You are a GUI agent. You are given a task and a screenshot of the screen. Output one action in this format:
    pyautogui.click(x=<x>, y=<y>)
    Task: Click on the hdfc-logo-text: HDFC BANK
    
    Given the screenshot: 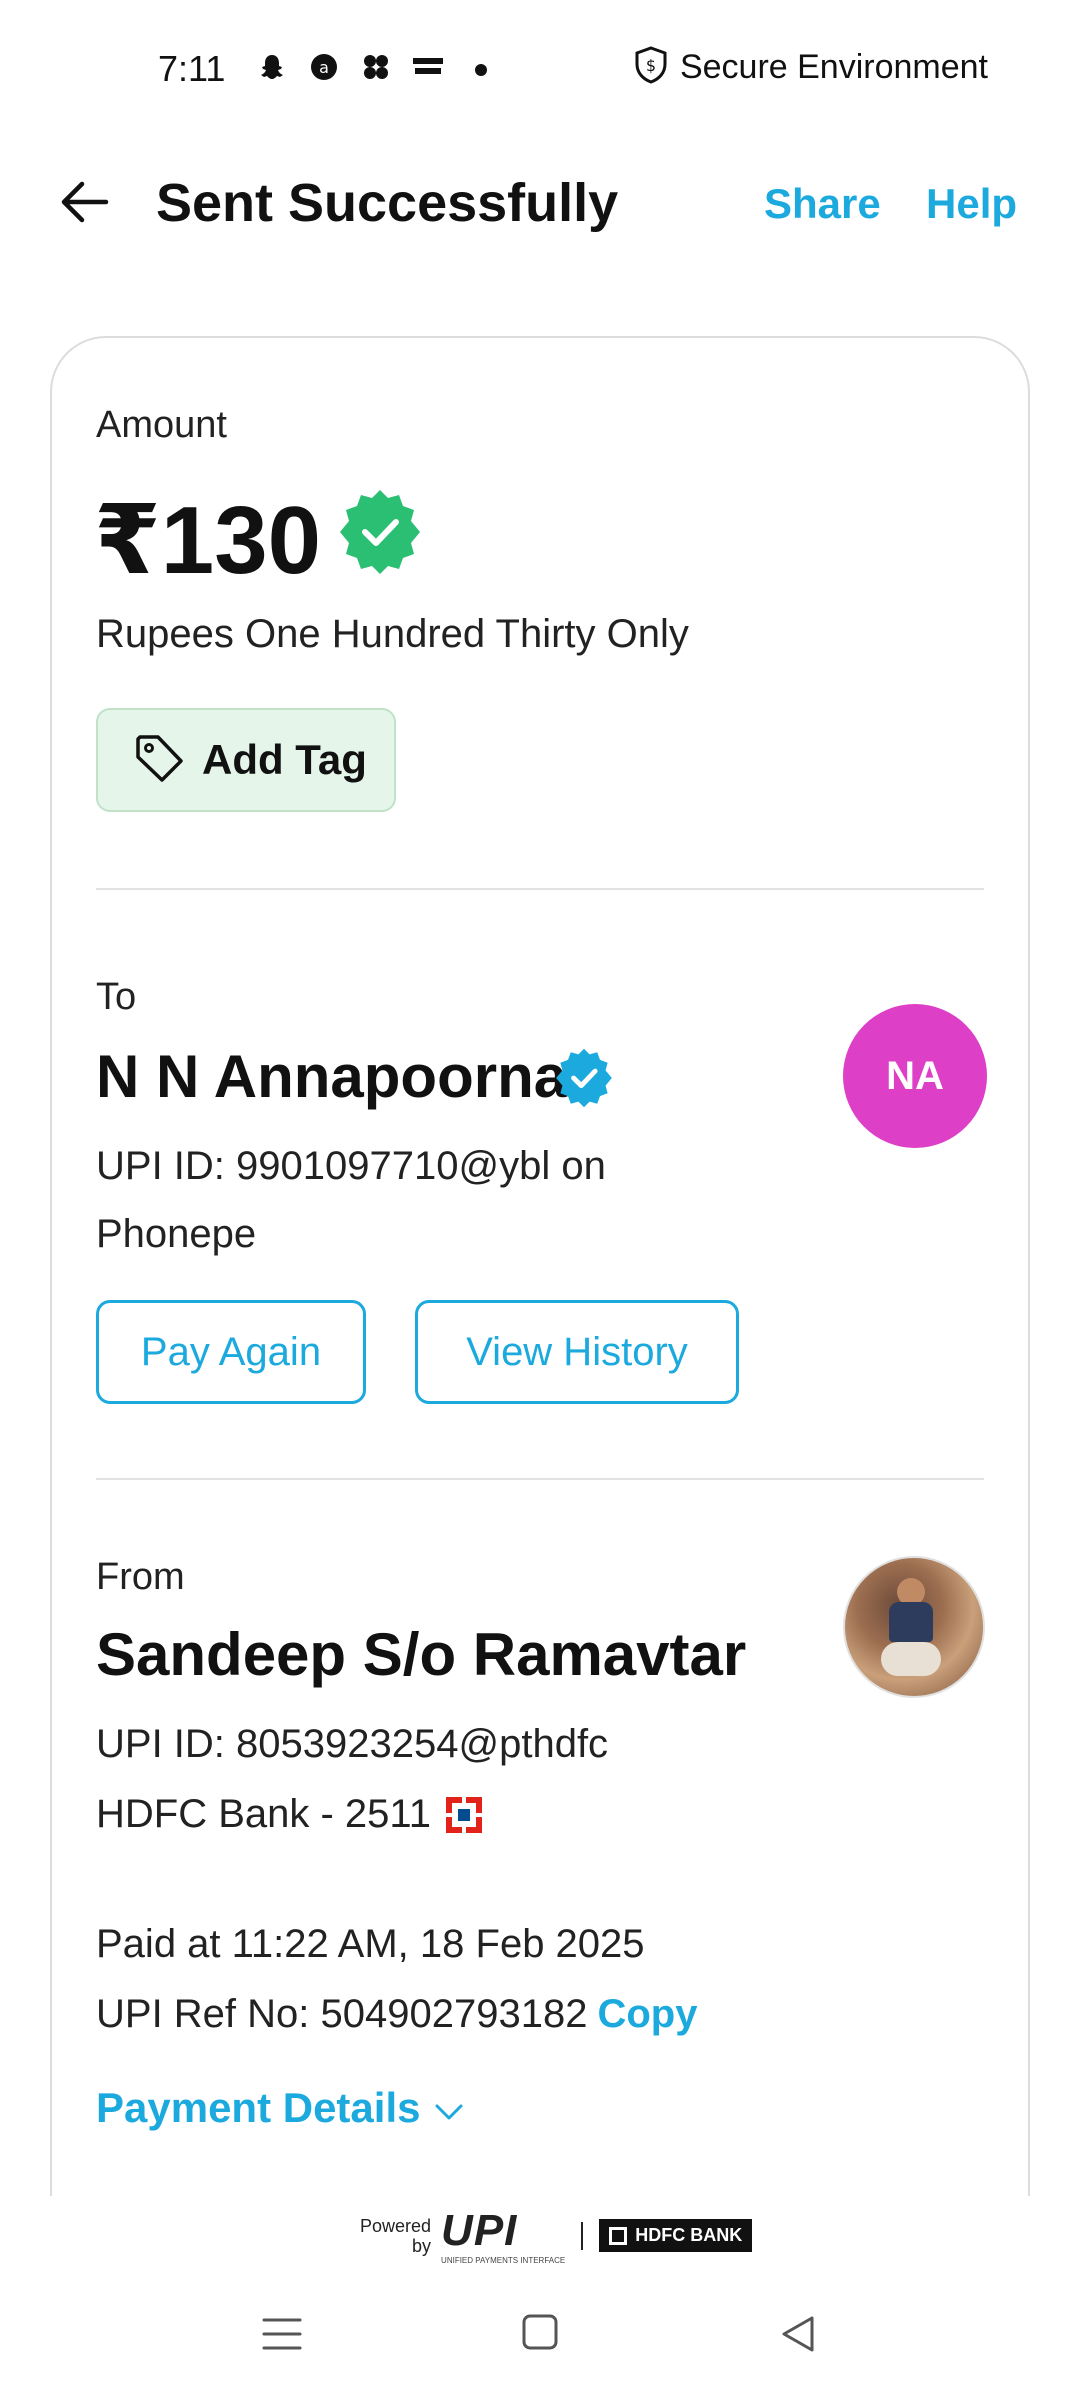 What is the action you would take?
    pyautogui.click(x=689, y=2235)
    